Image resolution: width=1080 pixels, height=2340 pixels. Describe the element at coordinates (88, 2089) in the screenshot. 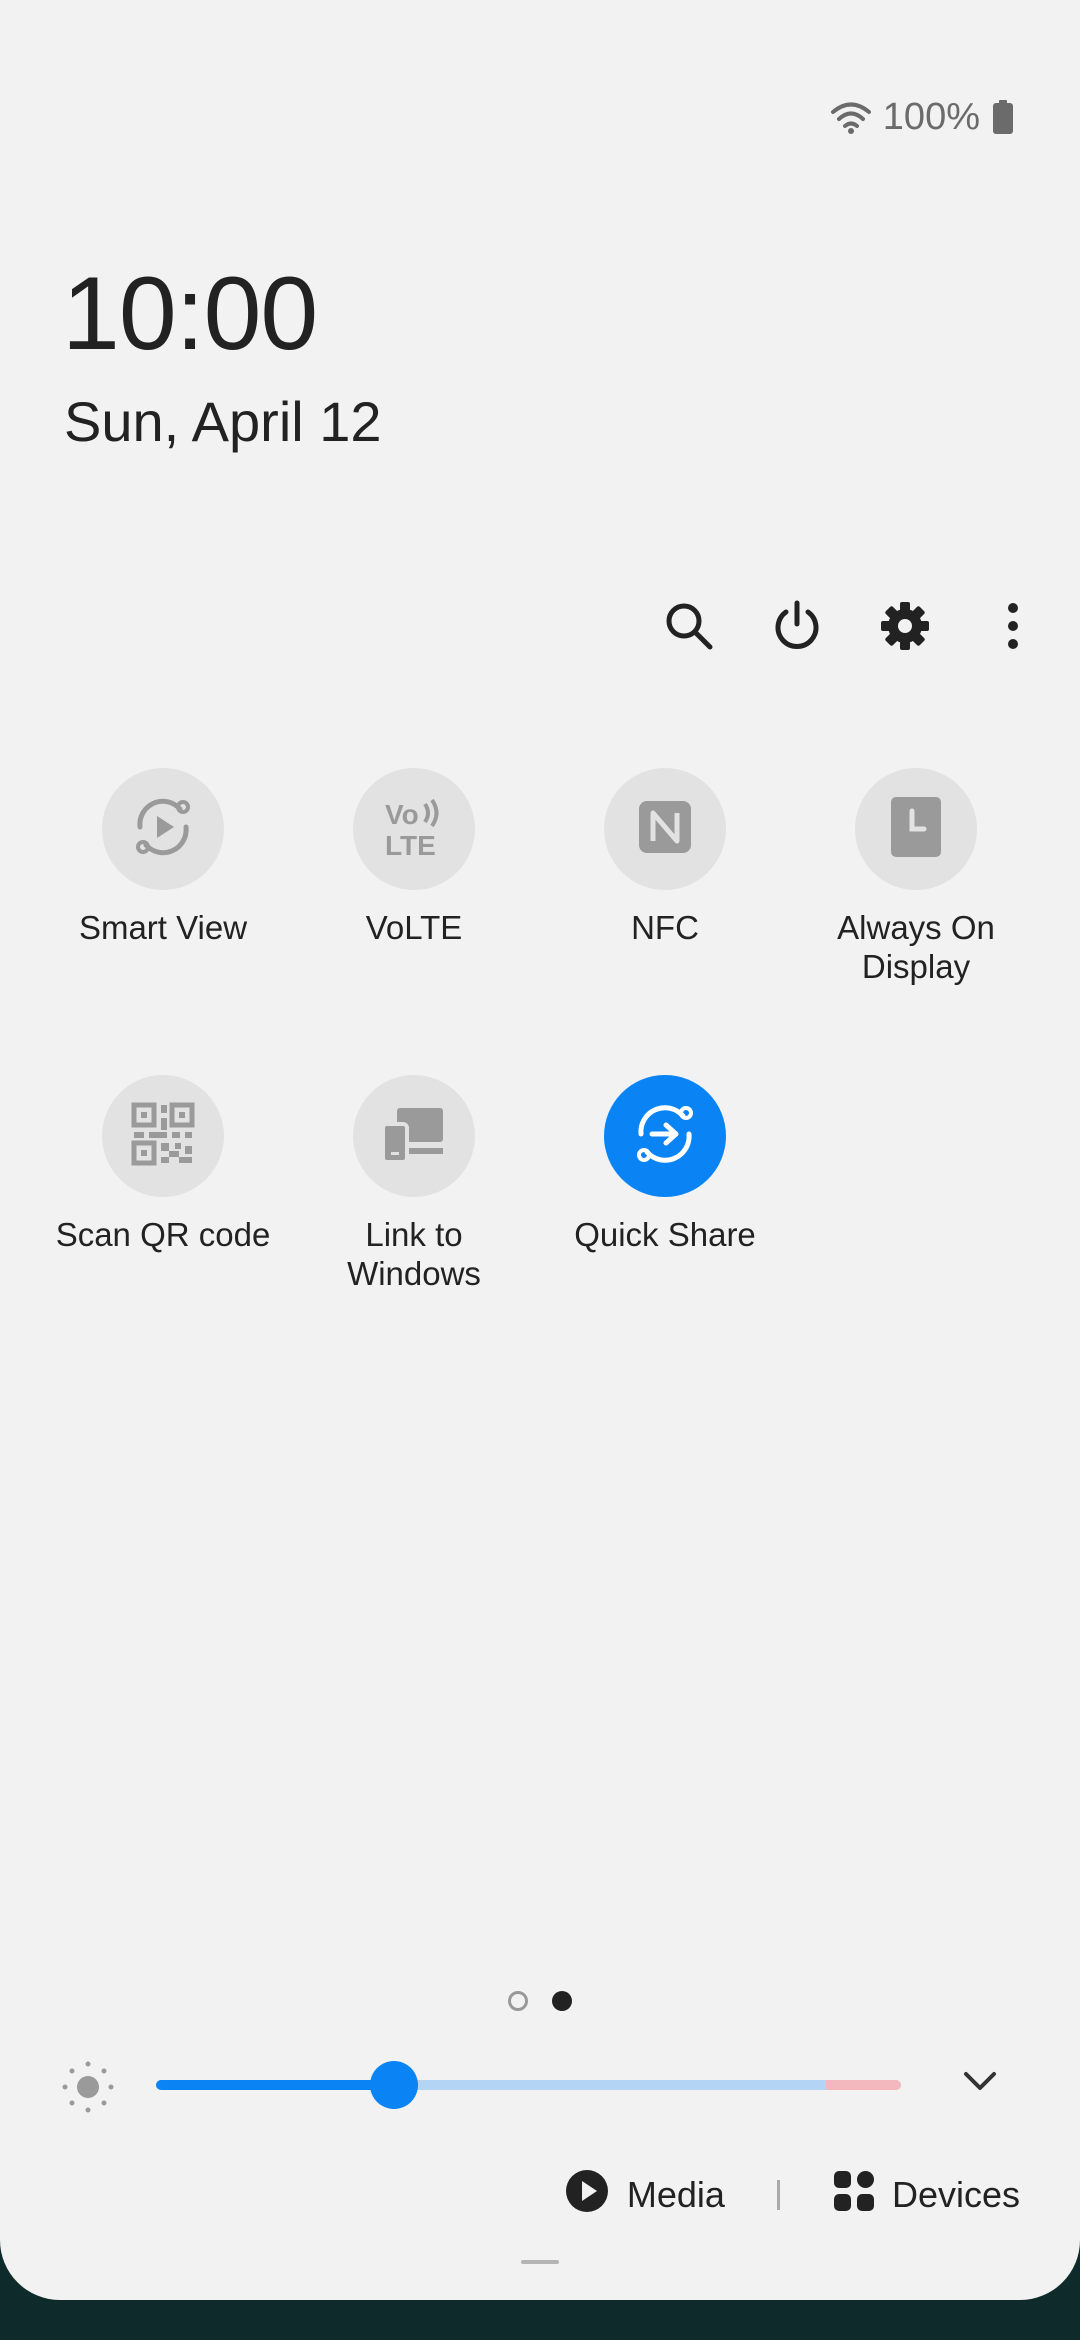

I see `brightness-icon` at that location.